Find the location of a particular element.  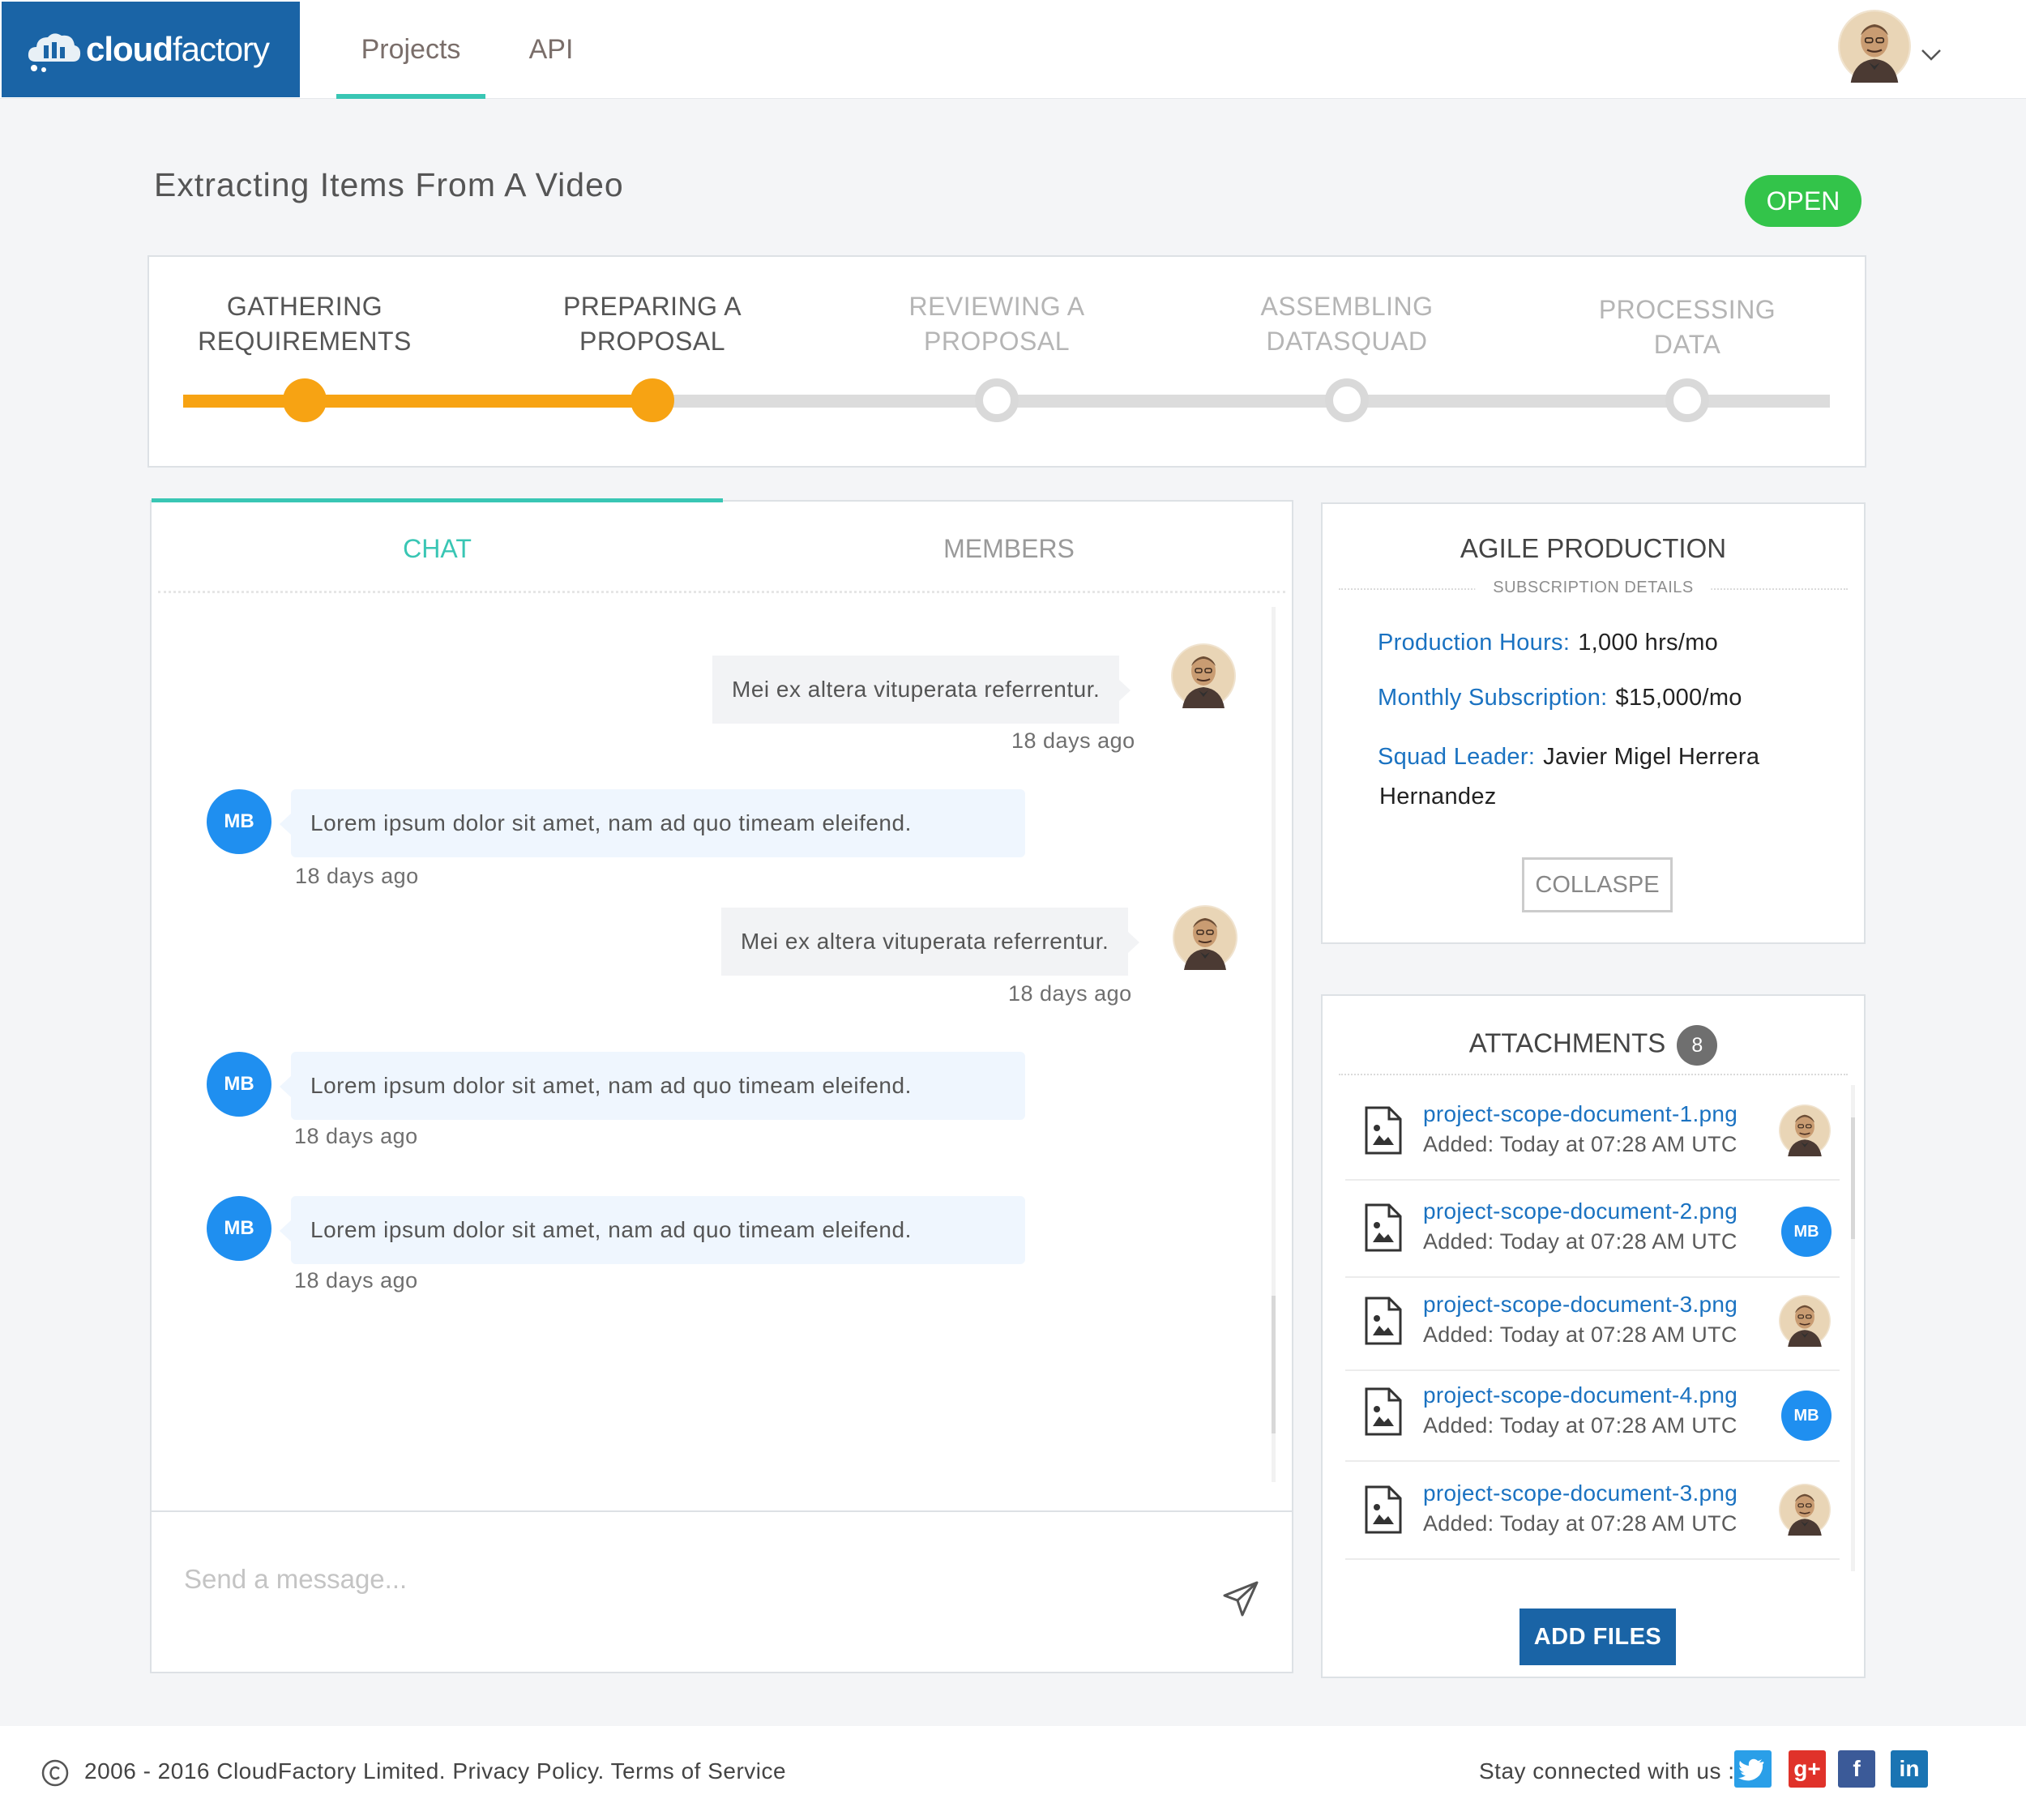

detail-monthly-subscription: Monthly Subscription: $15,000/mo is located at coordinates (1560, 698).